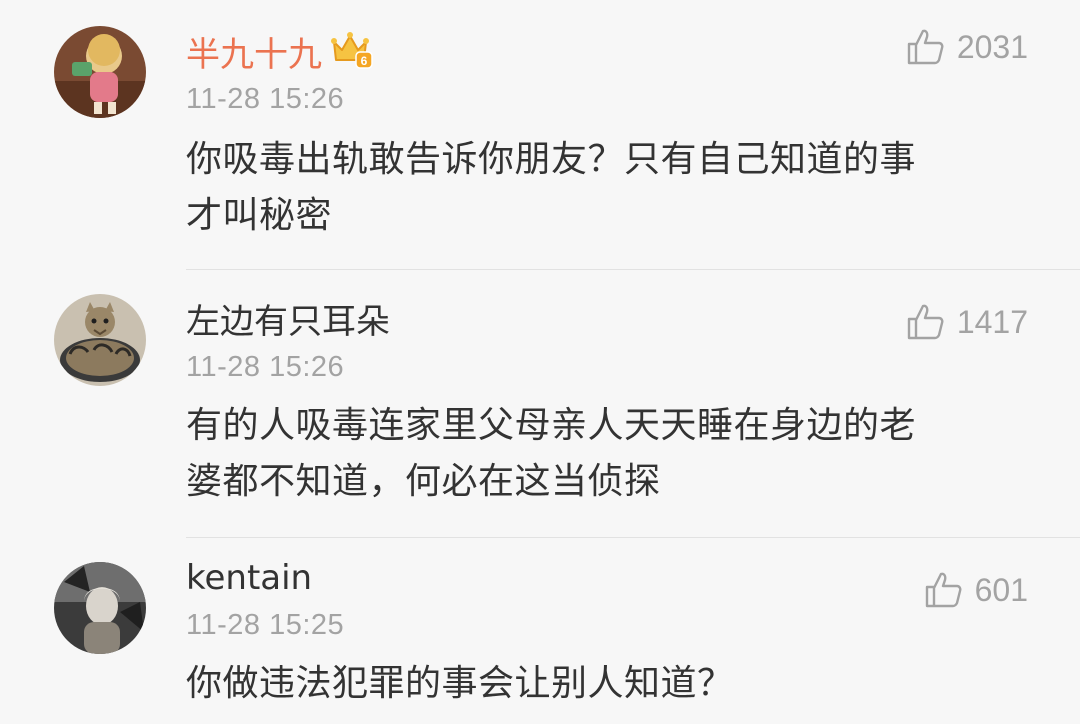 The image size is (1080, 724). I want to click on comment-line: 才叫秘密, so click(259, 215).